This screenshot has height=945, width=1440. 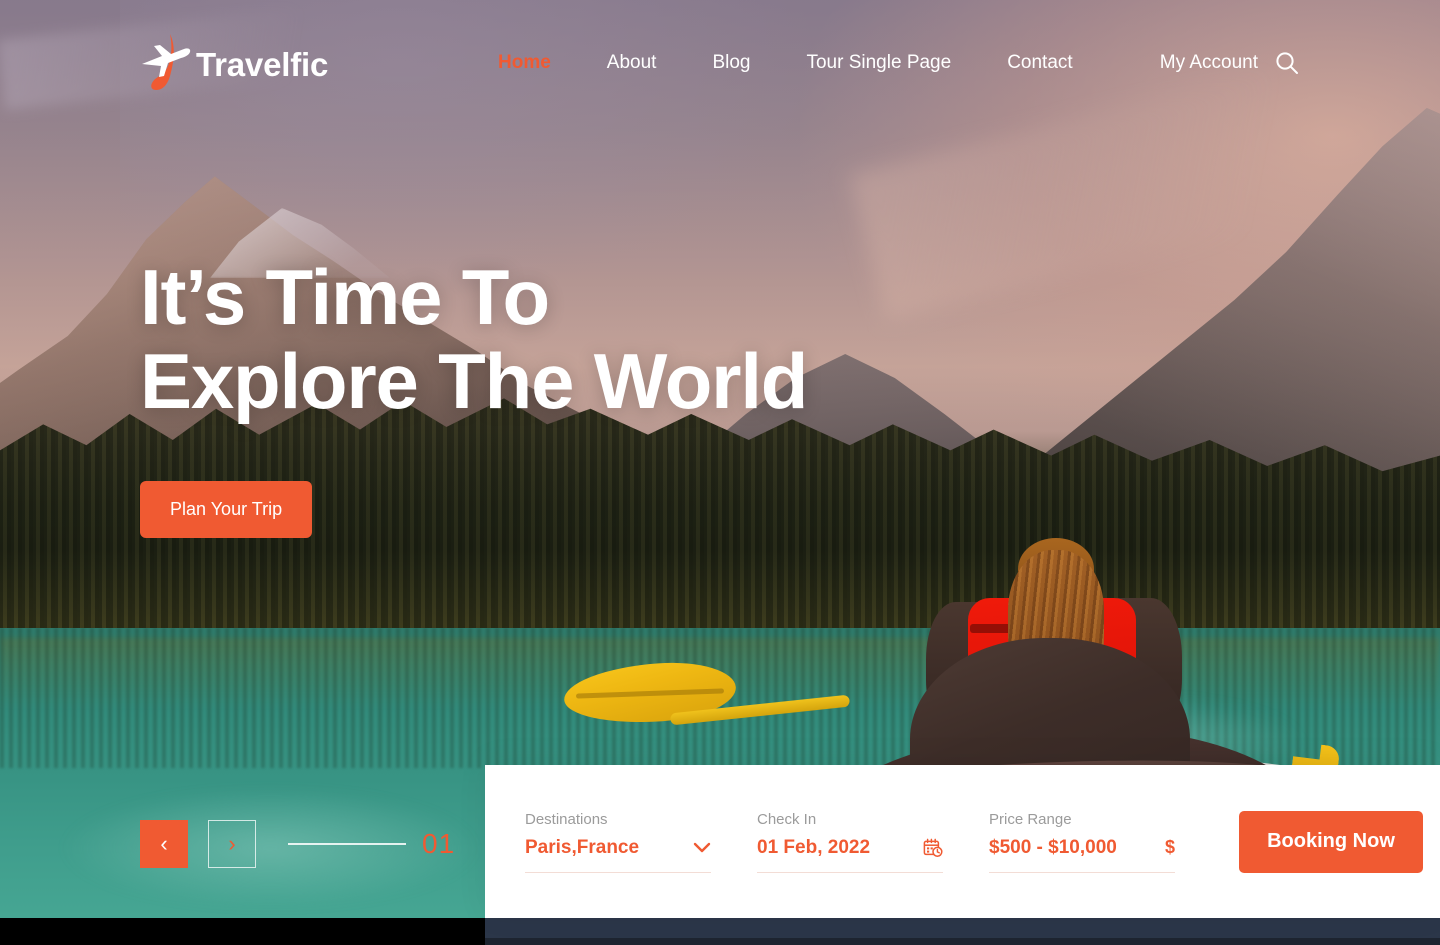 I want to click on destinations-label: Destinations, so click(x=566, y=819).